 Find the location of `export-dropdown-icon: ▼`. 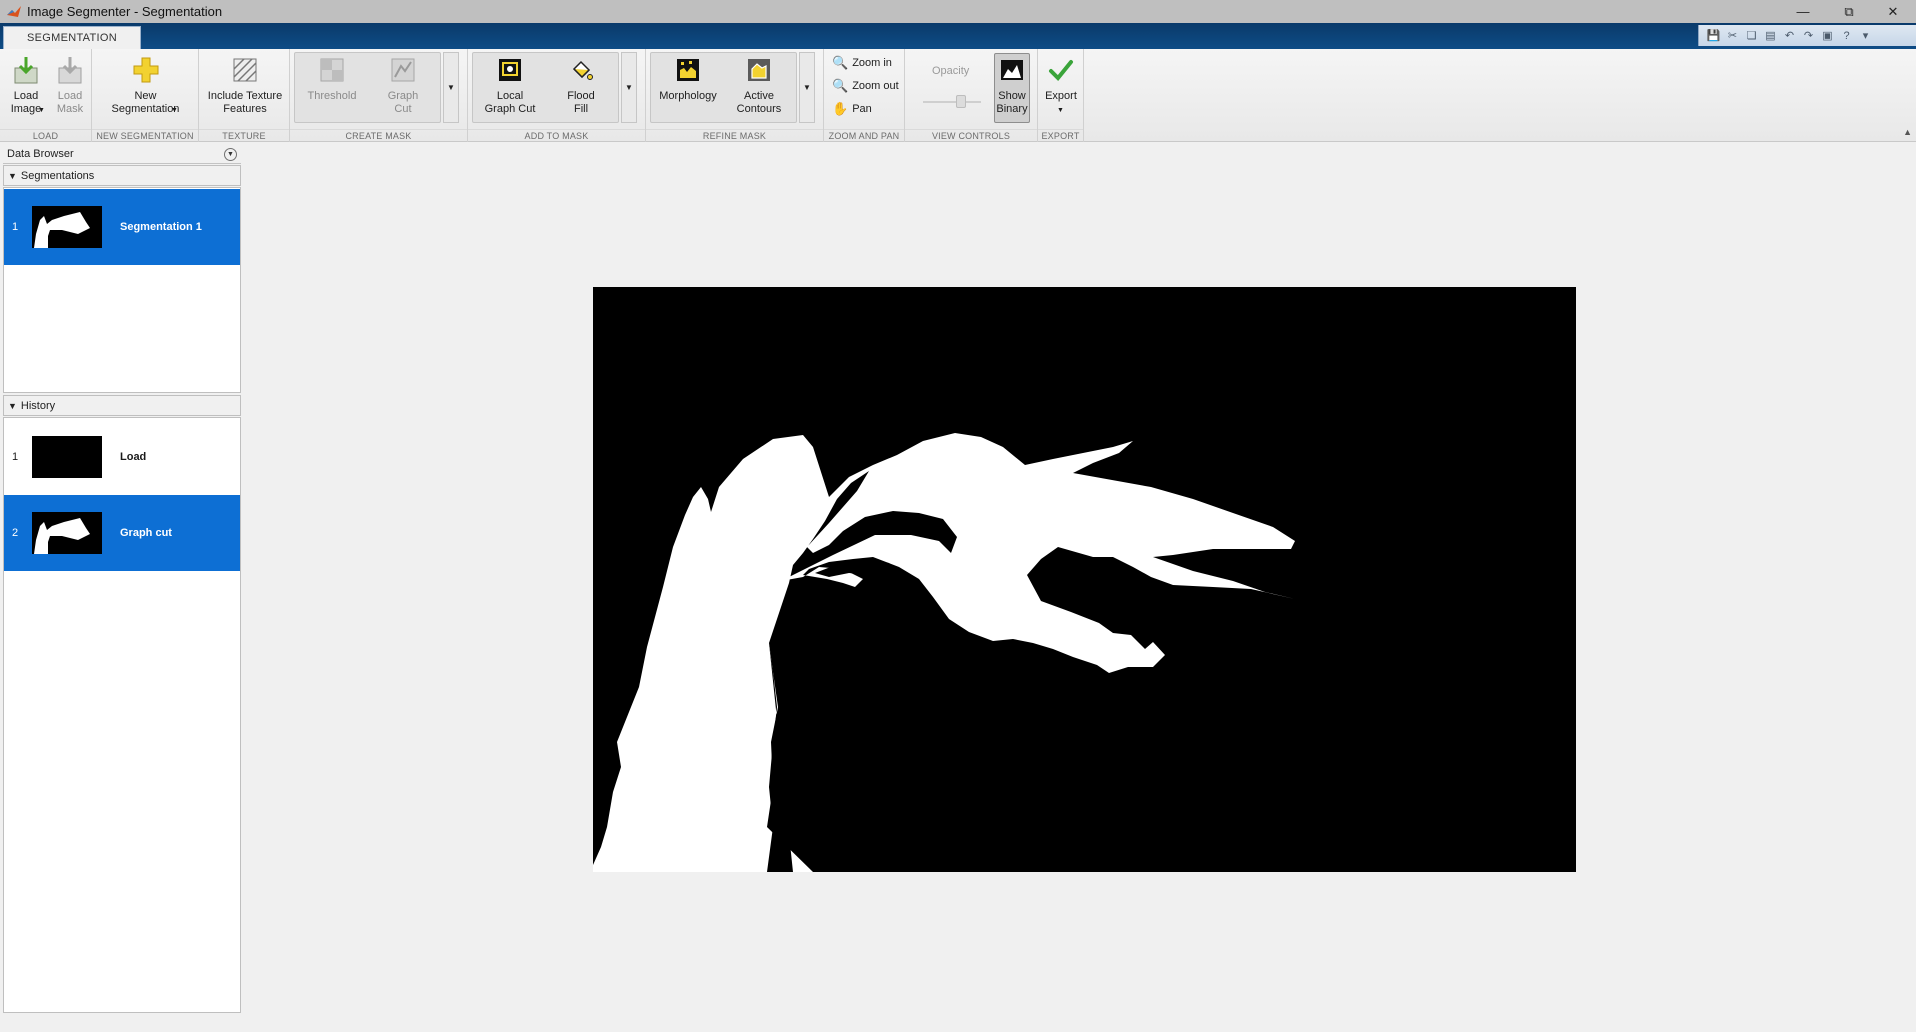

export-dropdown-icon: ▼ is located at coordinates (1060, 110).